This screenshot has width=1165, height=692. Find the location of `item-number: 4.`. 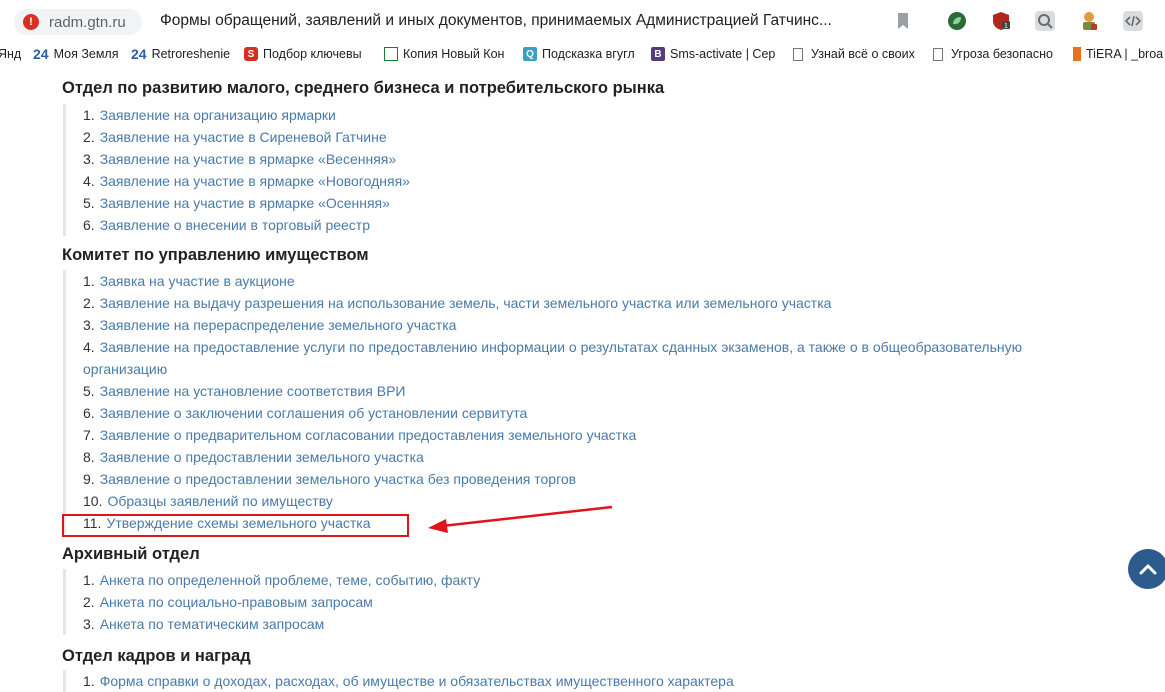

item-number: 4. is located at coordinates (89, 181).